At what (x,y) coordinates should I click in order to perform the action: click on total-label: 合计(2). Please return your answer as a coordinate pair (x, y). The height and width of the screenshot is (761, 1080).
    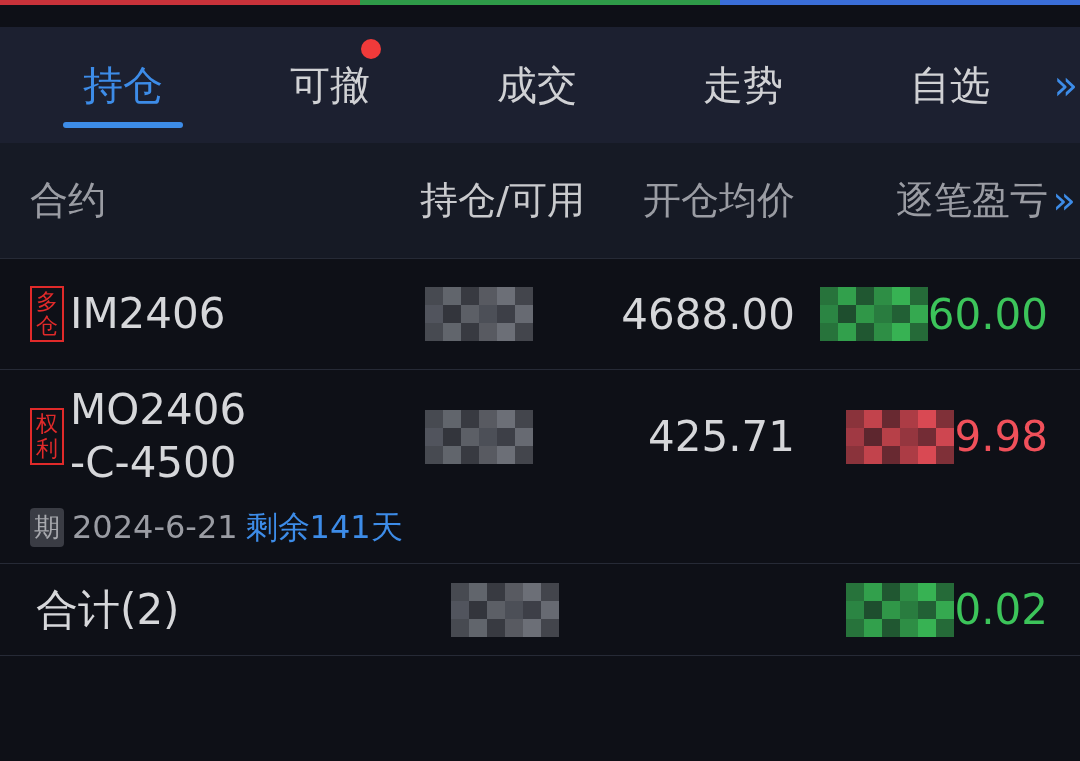
    Looking at the image, I should click on (108, 610).